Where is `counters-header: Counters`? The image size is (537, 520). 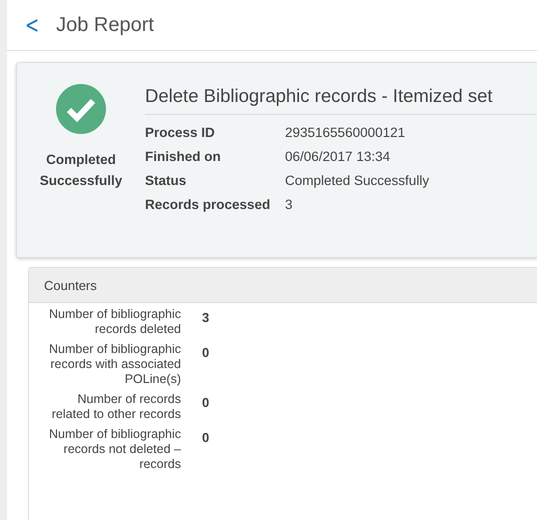 counters-header: Counters is located at coordinates (283, 285).